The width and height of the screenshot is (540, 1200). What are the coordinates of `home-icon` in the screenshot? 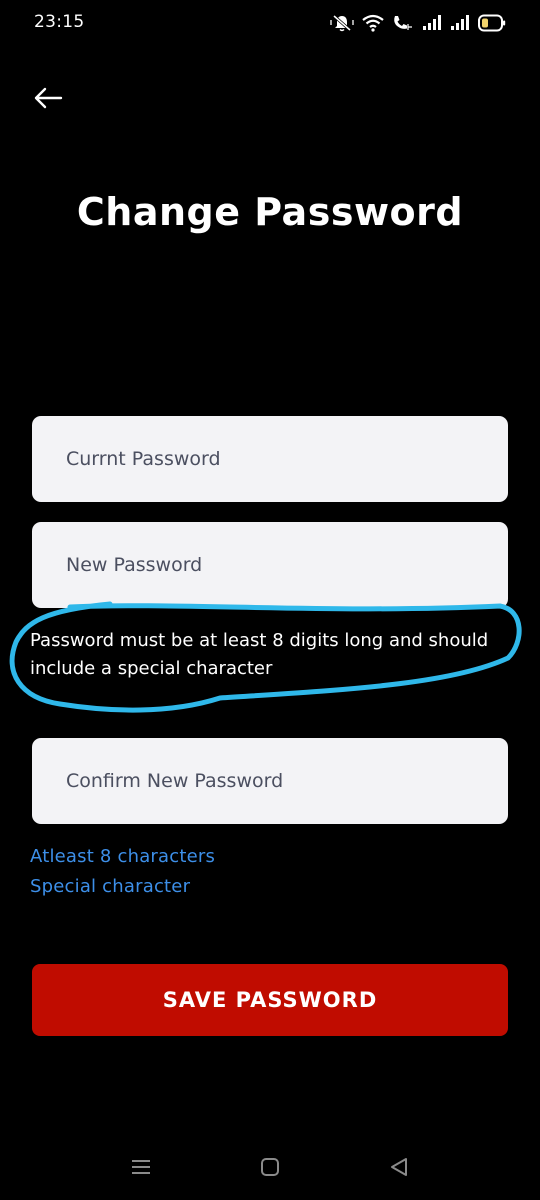 It's located at (270, 1169).